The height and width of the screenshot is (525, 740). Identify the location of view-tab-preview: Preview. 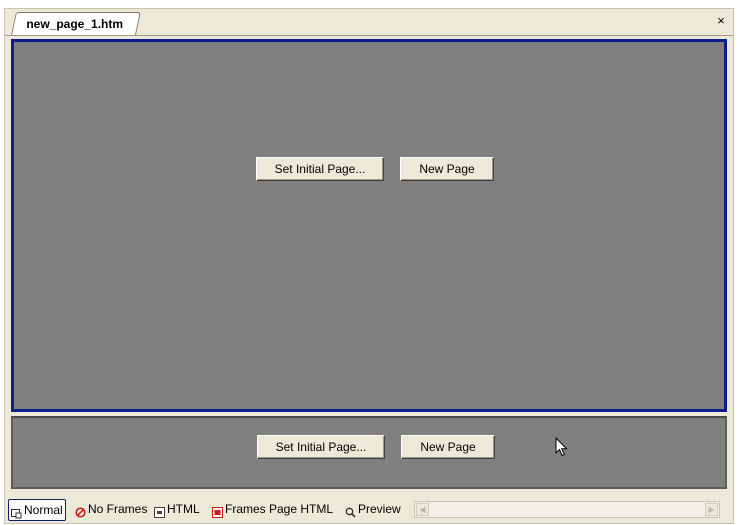
(373, 509).